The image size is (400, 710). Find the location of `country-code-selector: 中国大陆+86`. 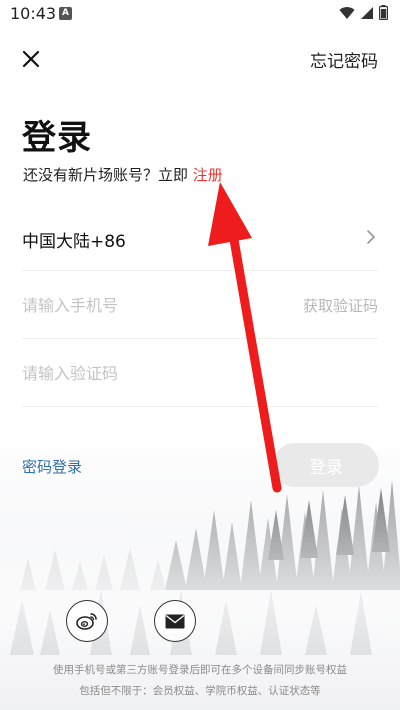

country-code-selector: 中国大陆+86 is located at coordinates (200, 237).